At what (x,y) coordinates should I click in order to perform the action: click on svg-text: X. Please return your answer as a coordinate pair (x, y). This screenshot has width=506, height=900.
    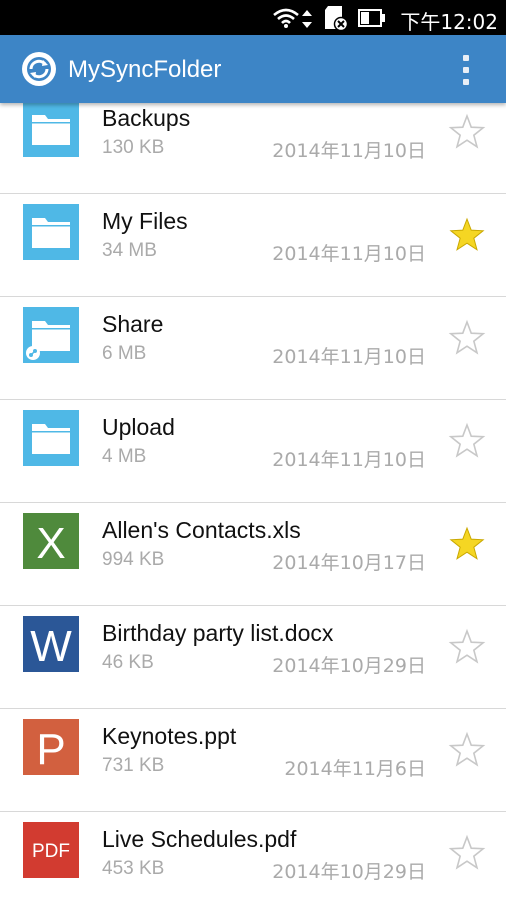
    Looking at the image, I should click on (50, 543).